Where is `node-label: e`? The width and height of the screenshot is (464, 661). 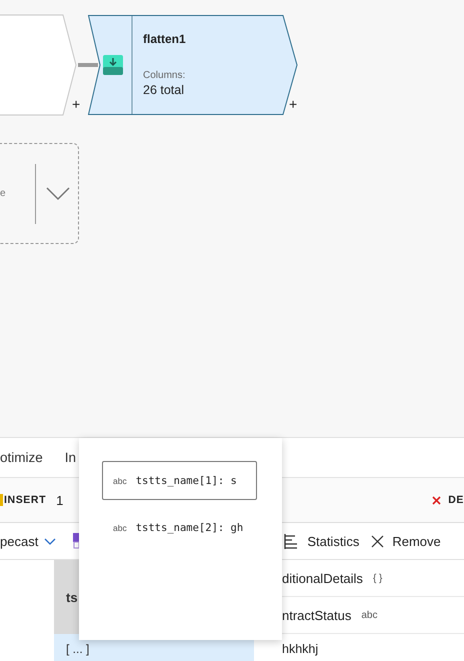
node-label: e is located at coordinates (3, 193).